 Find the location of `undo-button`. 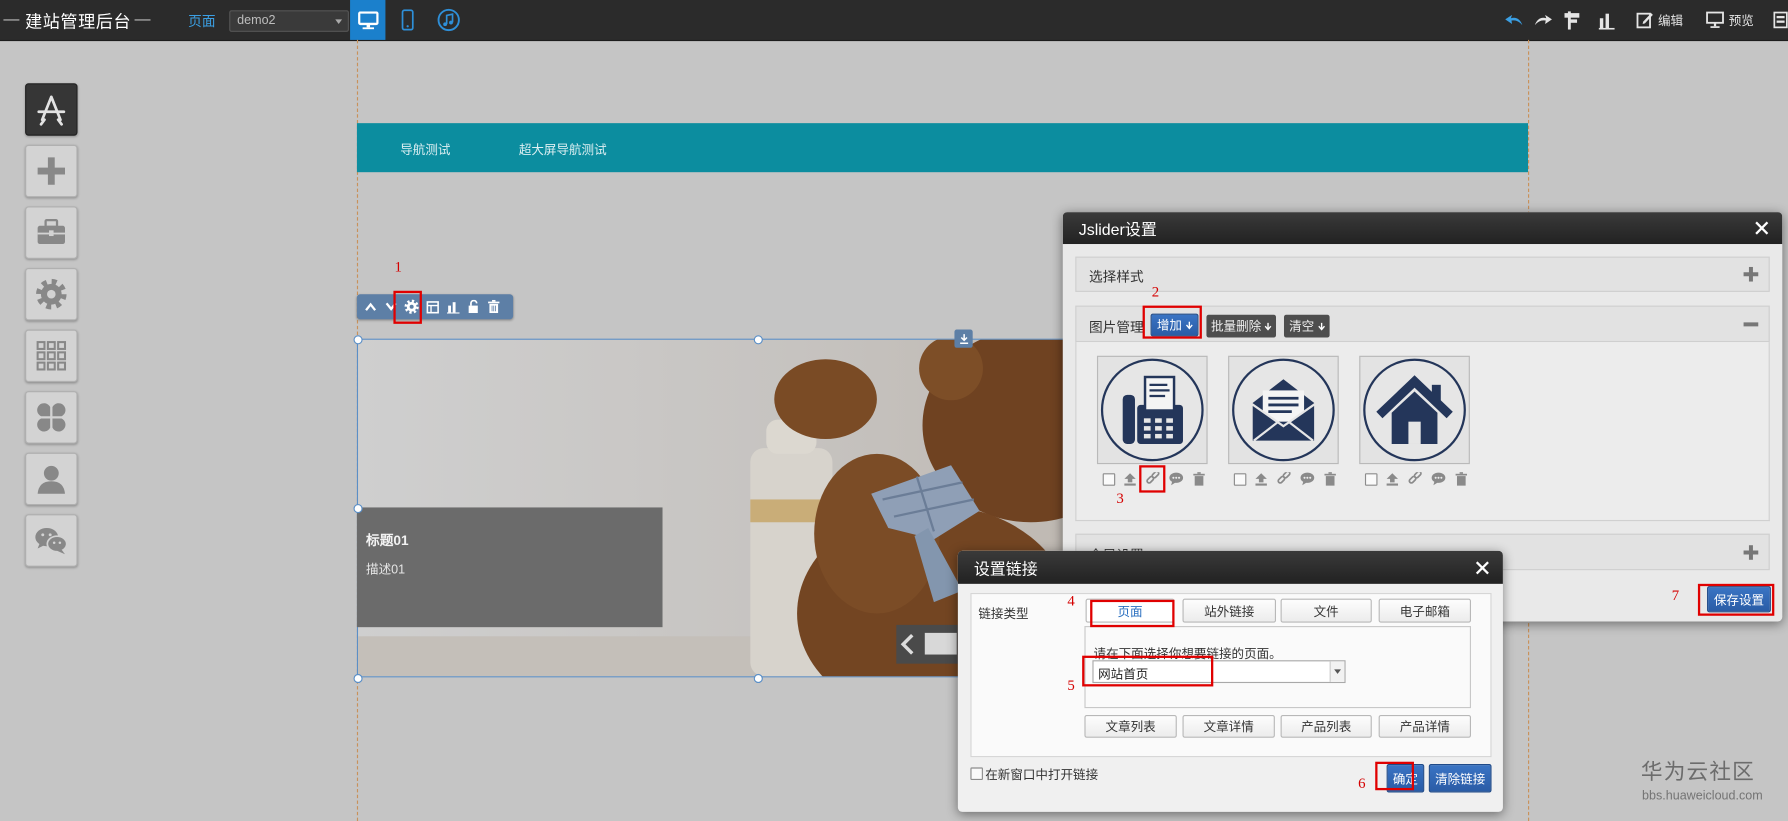

undo-button is located at coordinates (1514, 19).